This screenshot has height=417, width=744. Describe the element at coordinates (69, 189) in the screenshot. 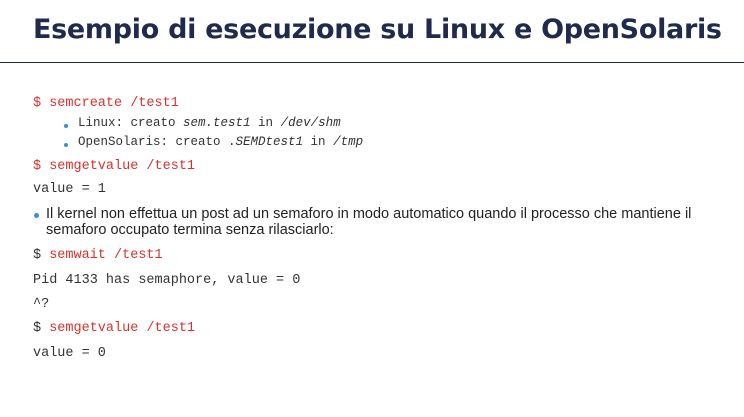

I see `output-value-1: value = 1` at that location.